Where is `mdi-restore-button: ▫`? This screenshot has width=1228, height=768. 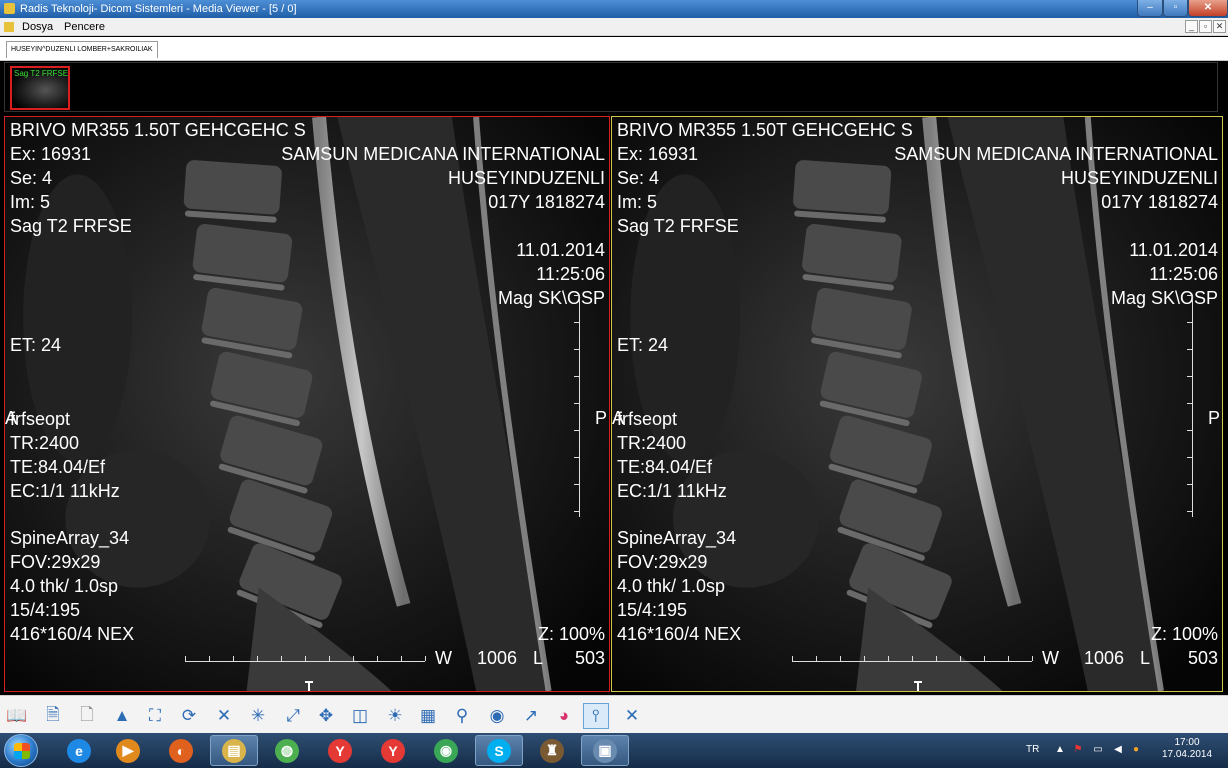
mdi-restore-button: ▫ is located at coordinates (1205, 26).